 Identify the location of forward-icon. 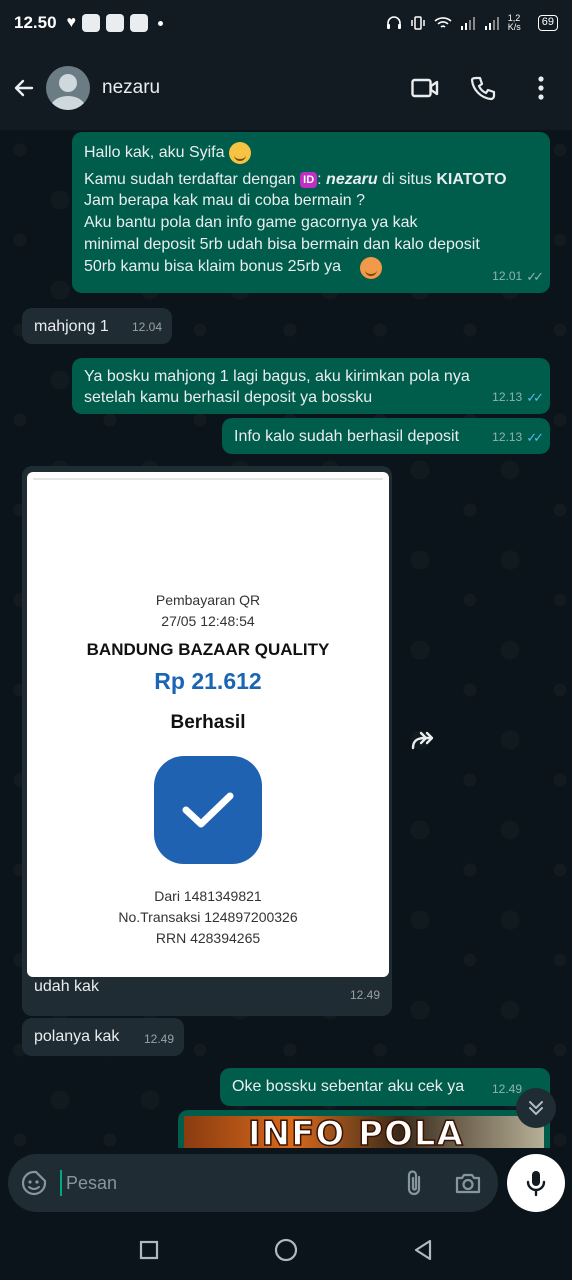
(423, 741).